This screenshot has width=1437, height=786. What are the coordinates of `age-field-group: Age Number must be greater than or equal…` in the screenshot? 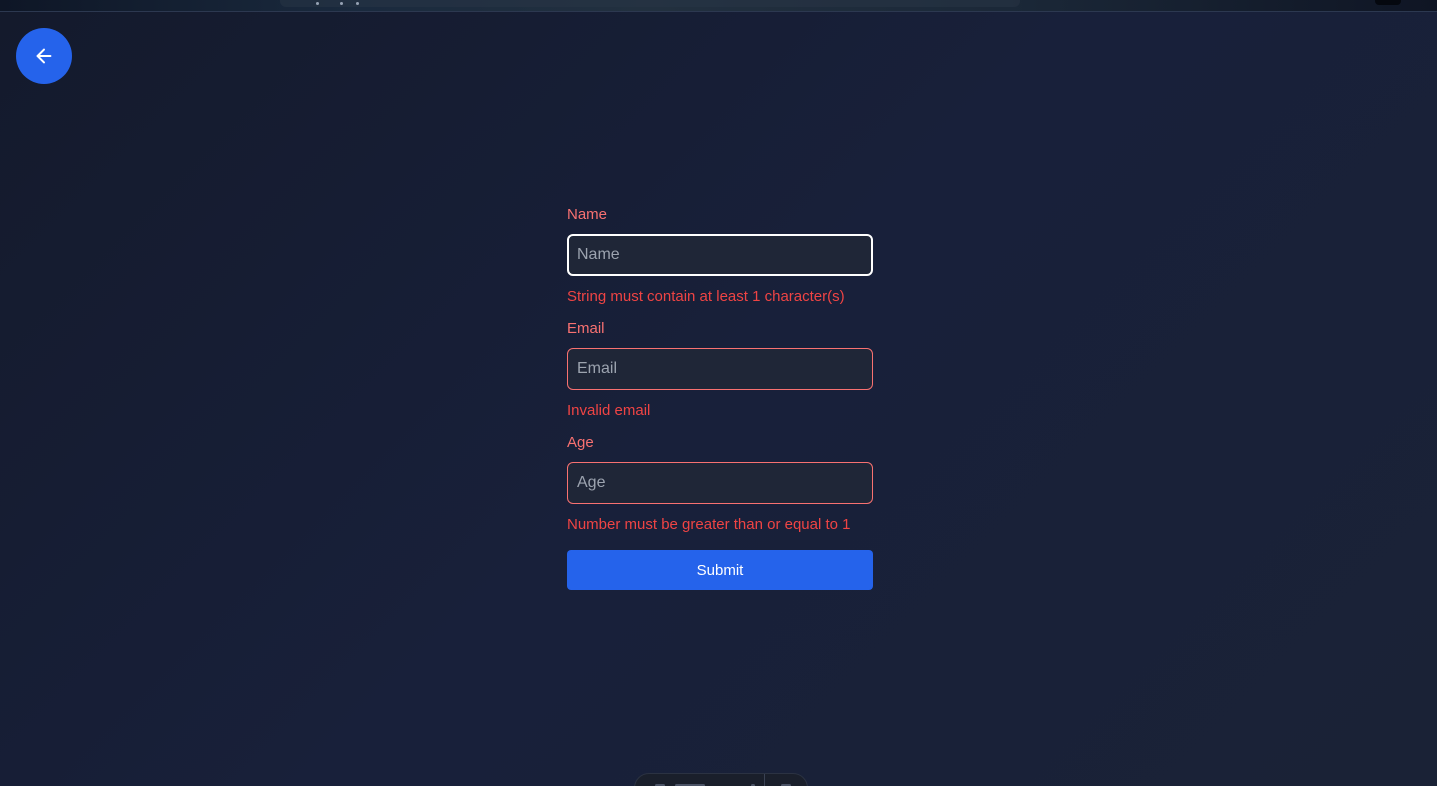 It's located at (720, 484).